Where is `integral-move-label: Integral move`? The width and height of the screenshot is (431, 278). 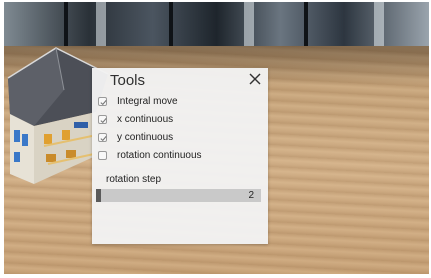 integral-move-label: Integral move is located at coordinates (147, 101).